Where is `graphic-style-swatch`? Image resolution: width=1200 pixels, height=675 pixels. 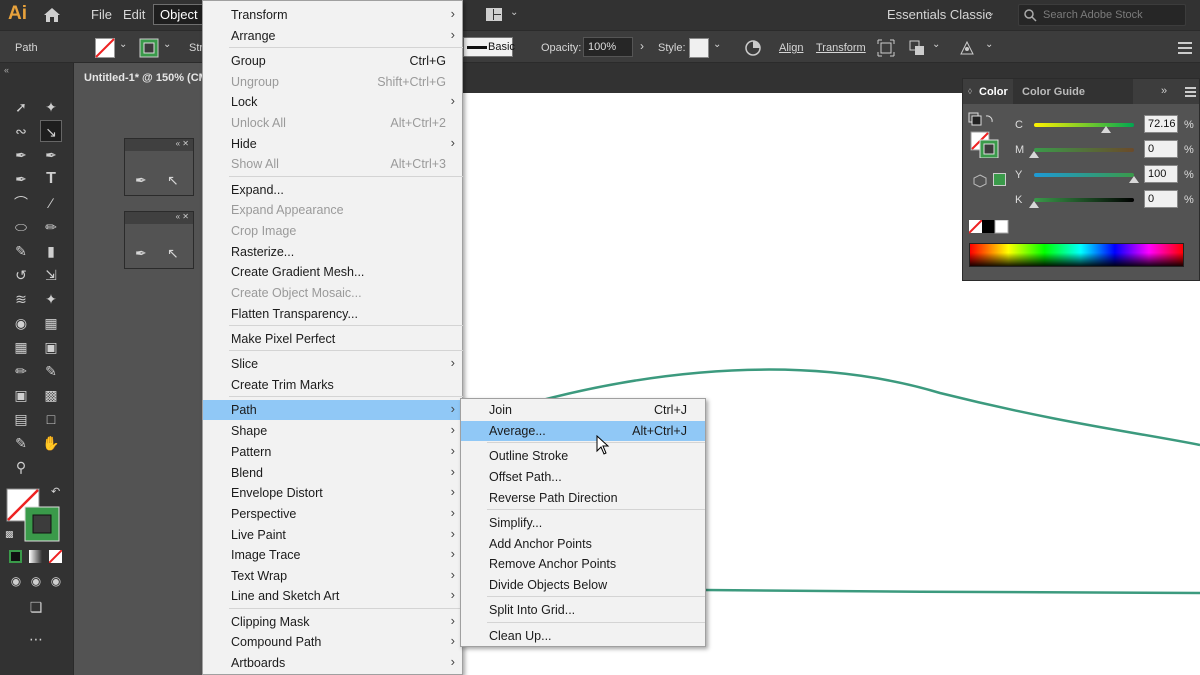
graphic-style-swatch is located at coordinates (699, 48).